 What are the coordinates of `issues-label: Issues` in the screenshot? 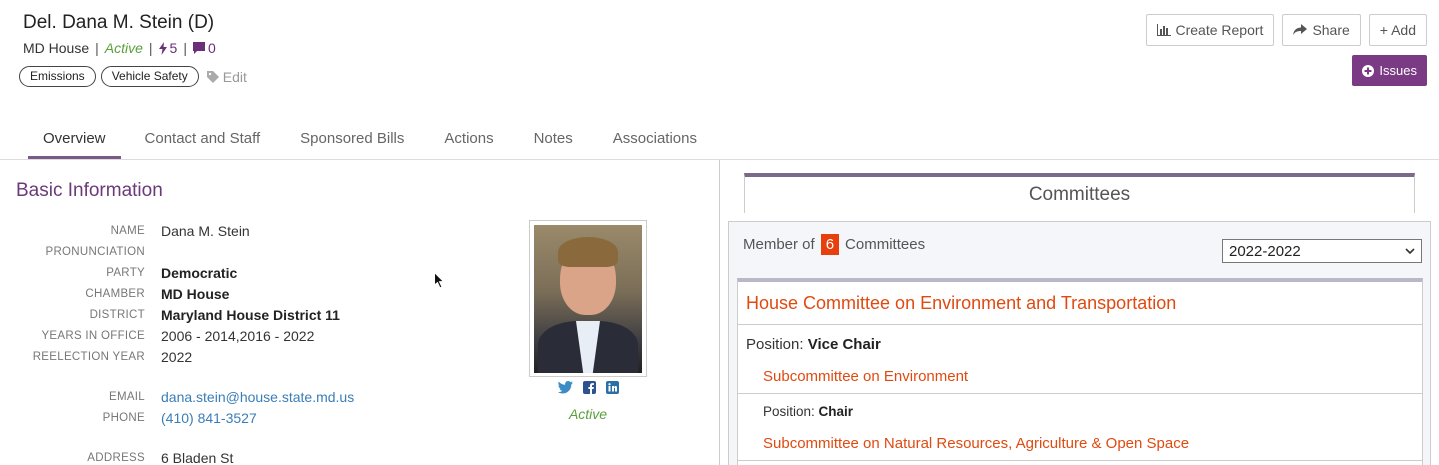 It's located at (1398, 70).